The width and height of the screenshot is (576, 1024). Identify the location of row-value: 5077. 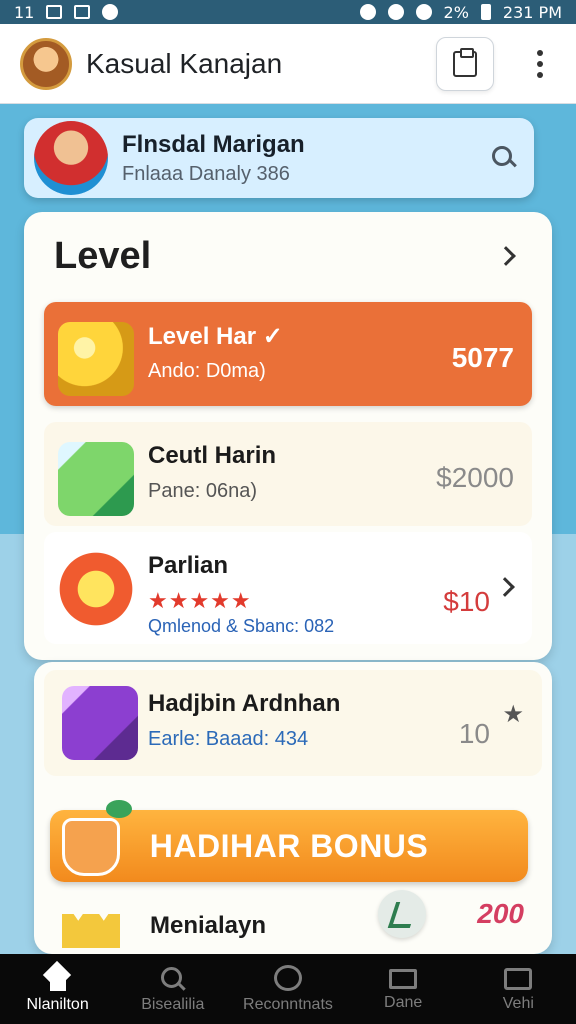
(482, 357).